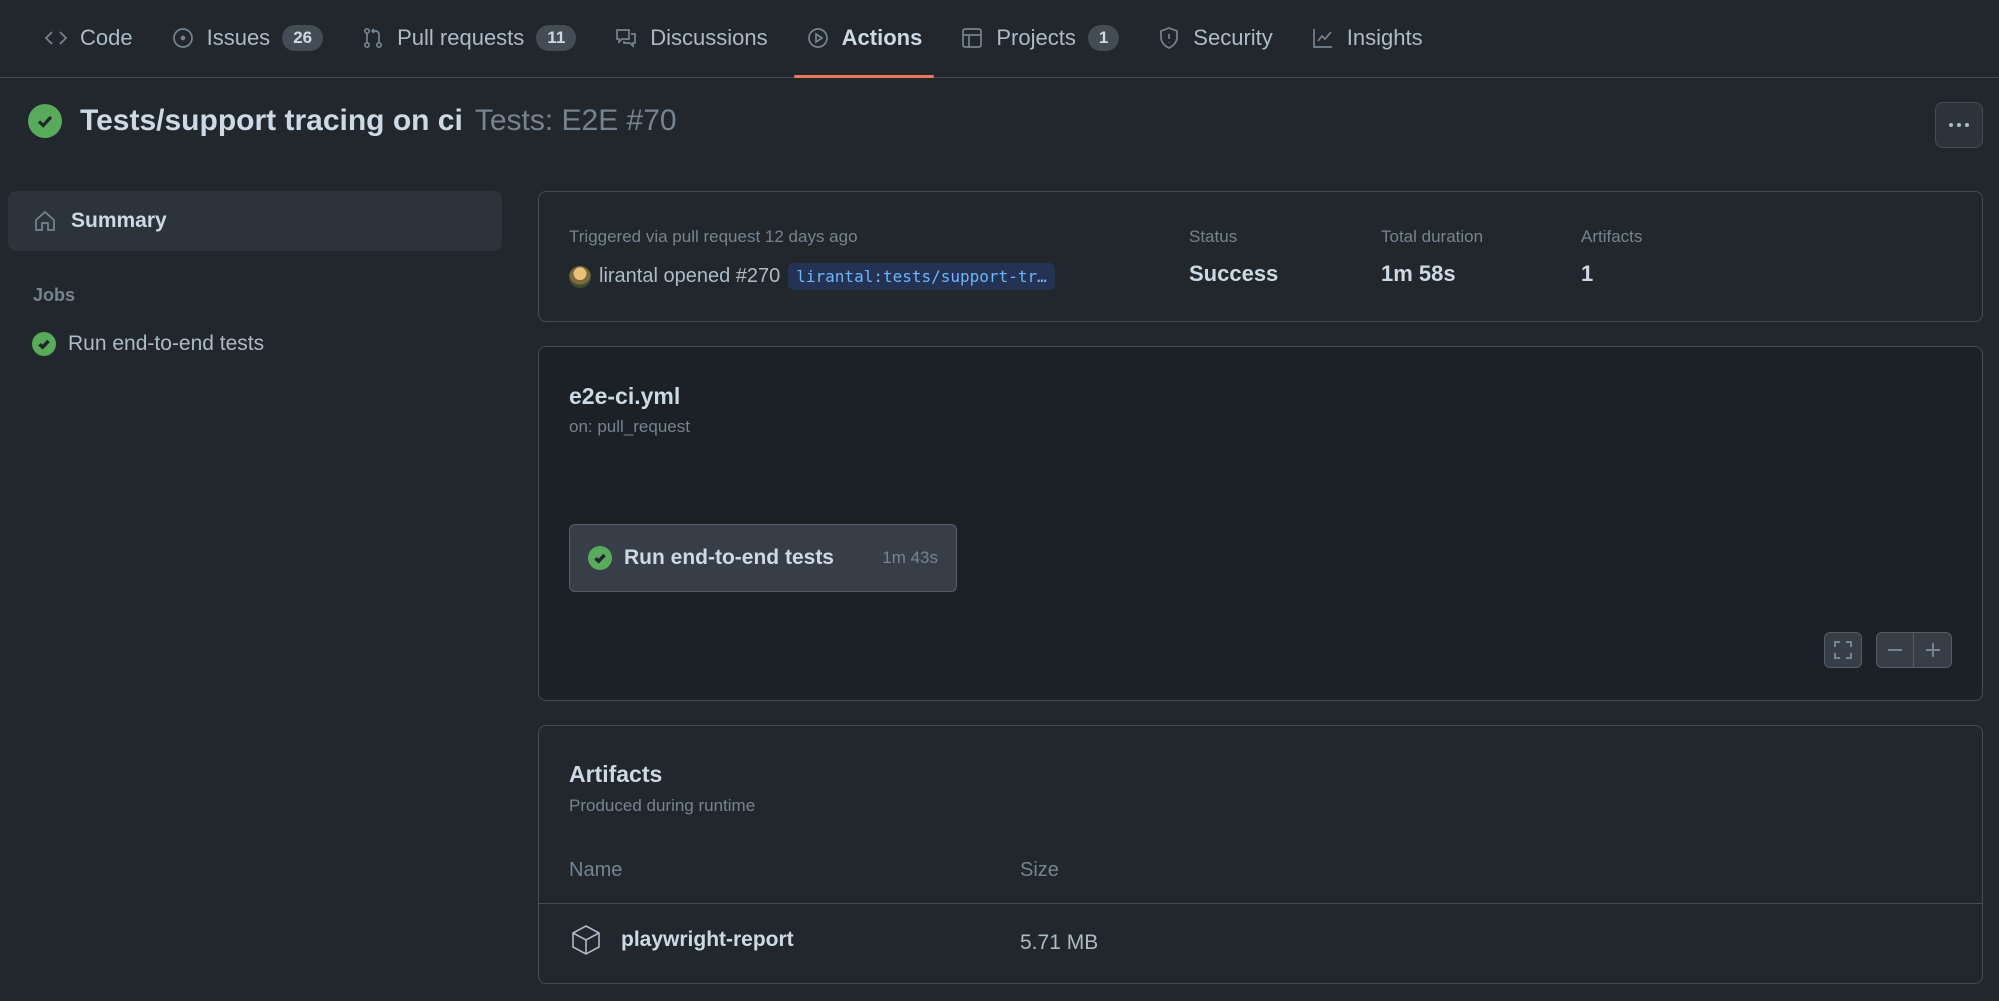  What do you see at coordinates (662, 805) in the screenshot?
I see `artifacts-subtitle: Produced during runtime` at bounding box center [662, 805].